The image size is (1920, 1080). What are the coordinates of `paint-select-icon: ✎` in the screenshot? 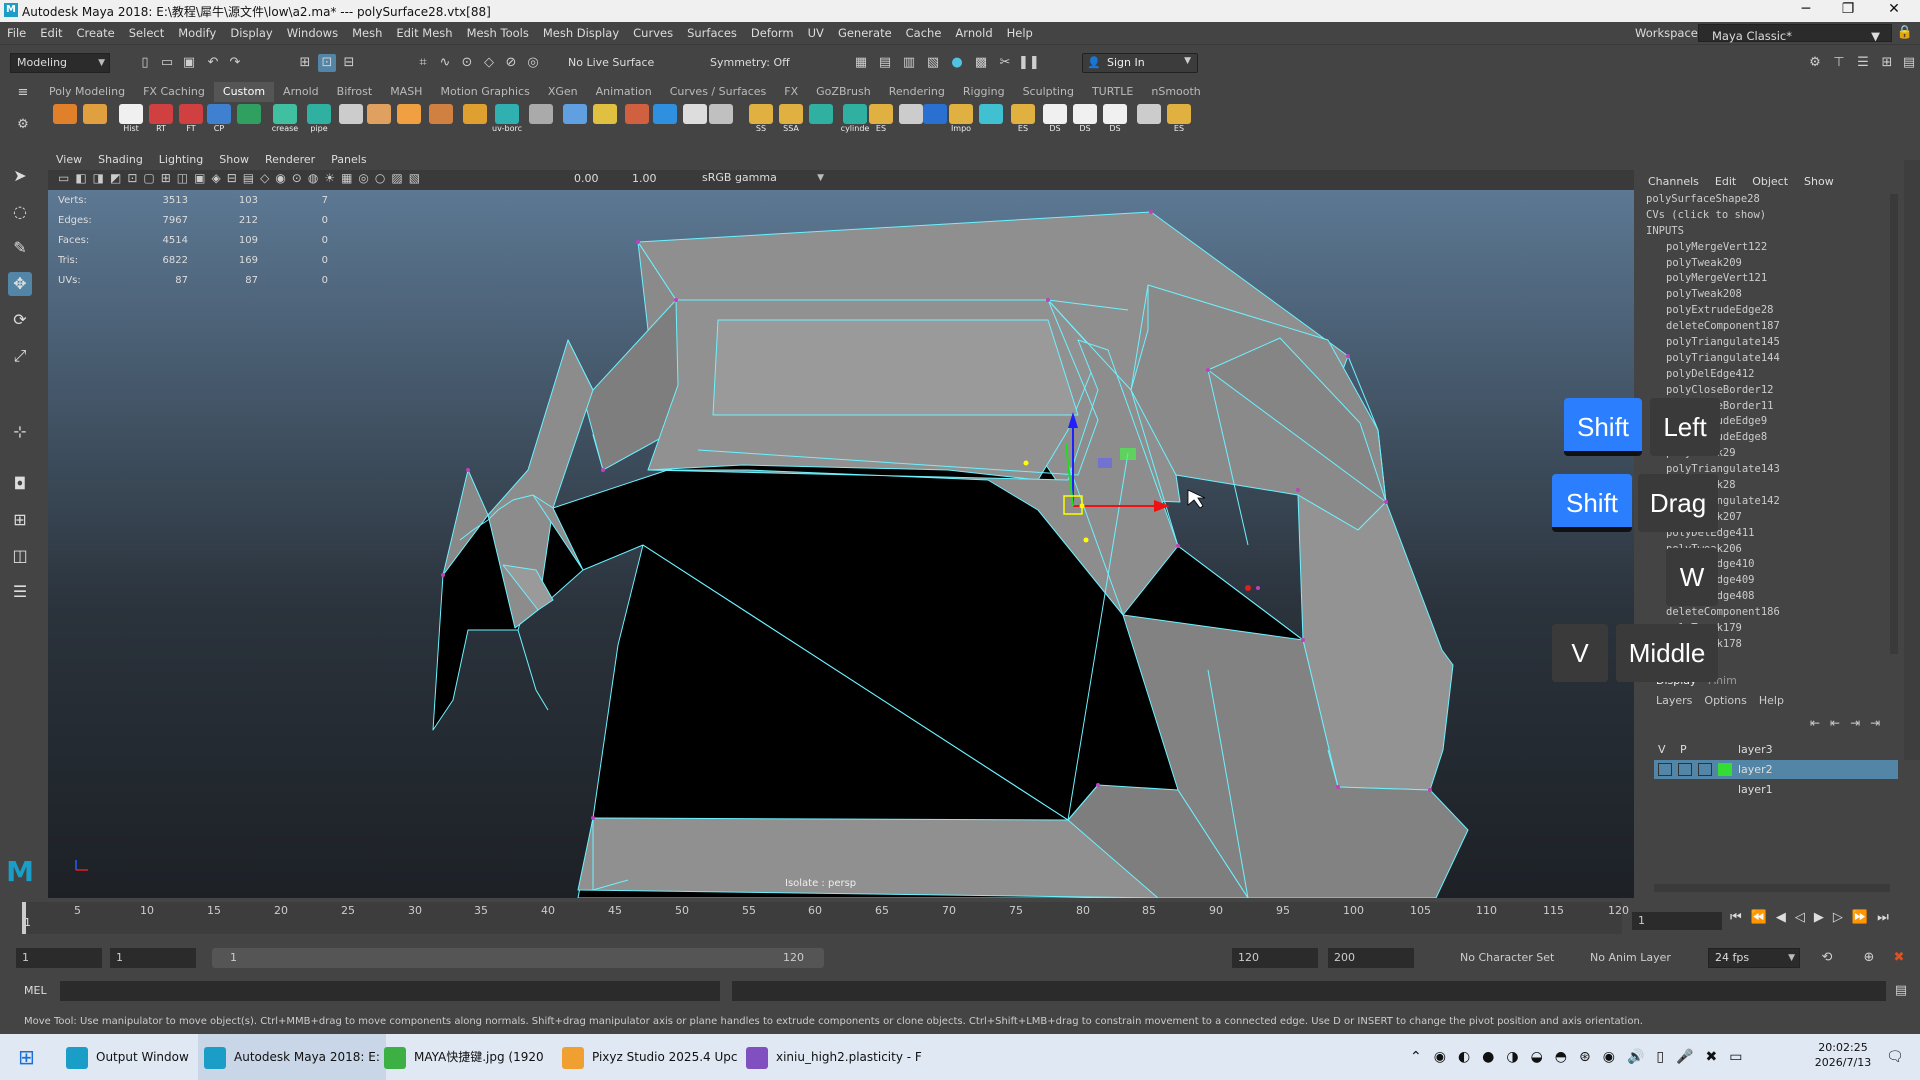 It's located at (20, 248).